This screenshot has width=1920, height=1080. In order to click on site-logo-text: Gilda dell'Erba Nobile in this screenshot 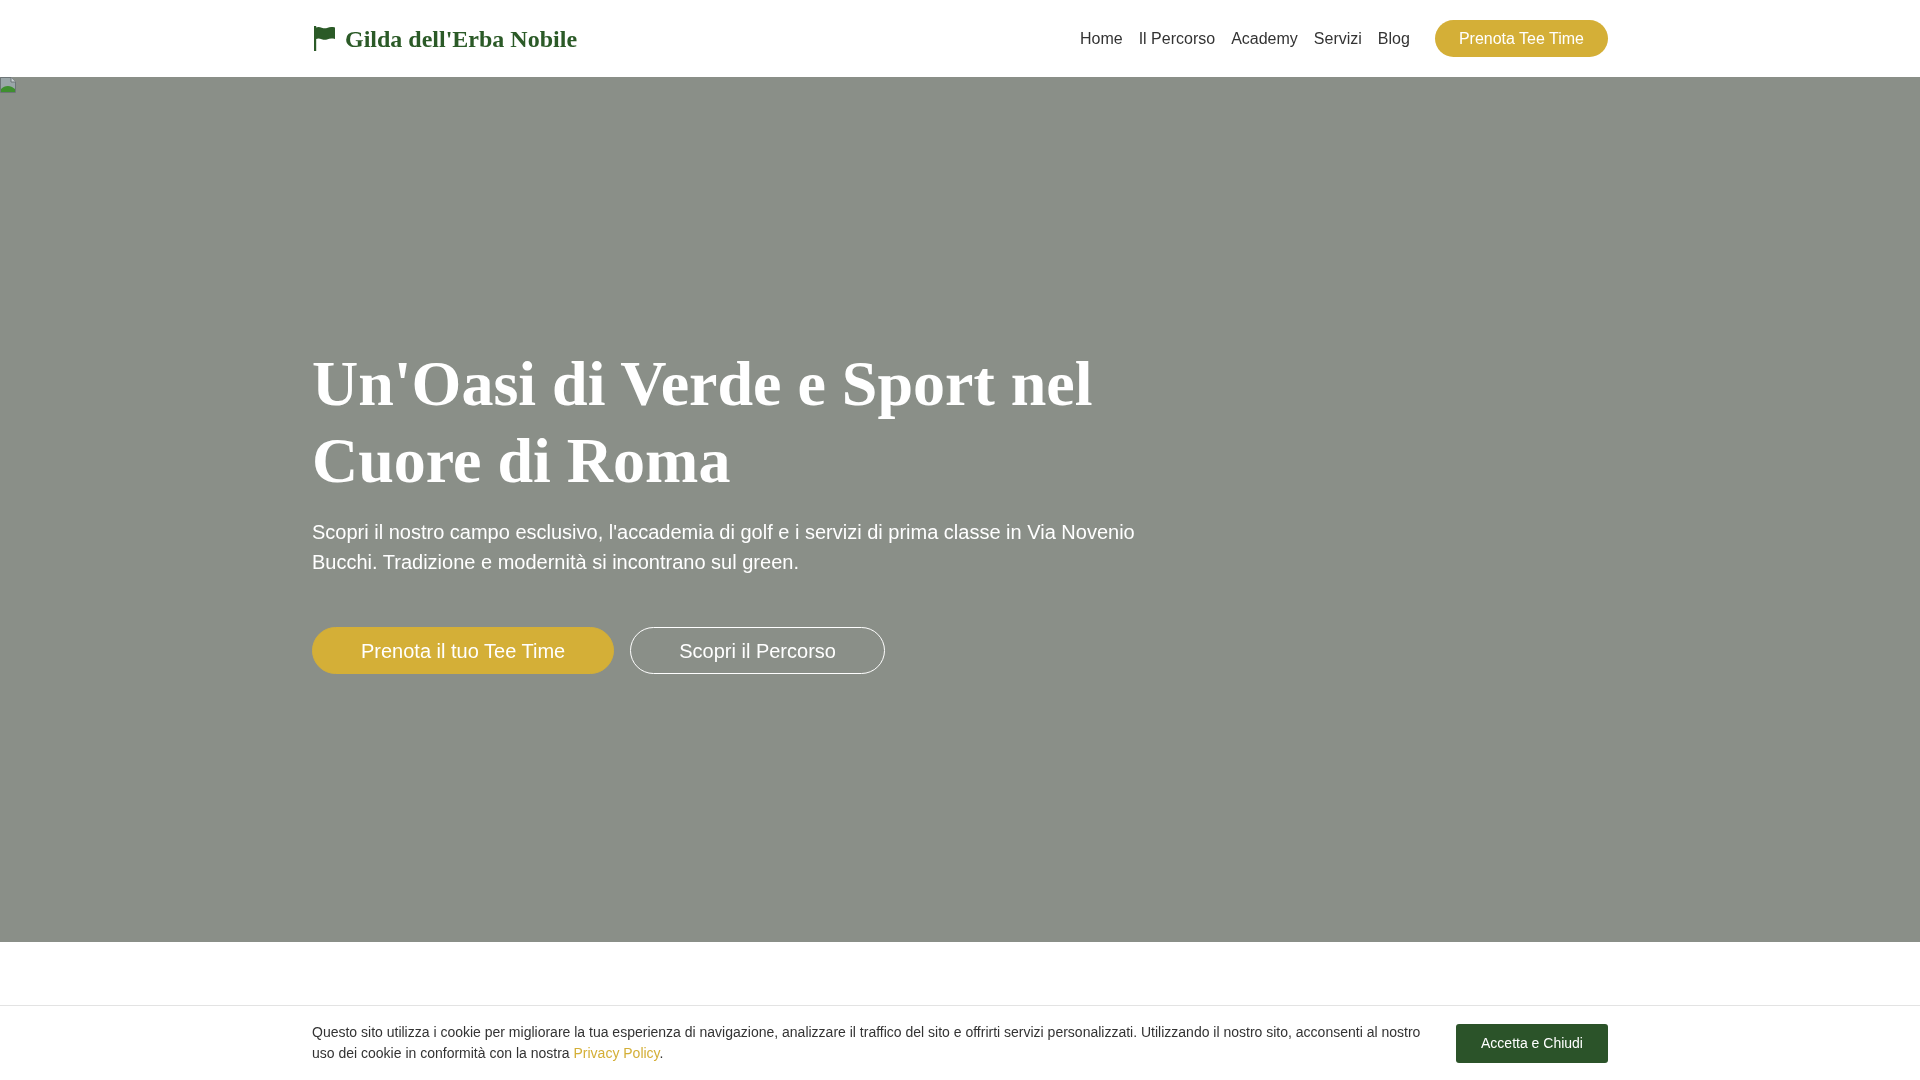, I will do `click(461, 38)`.